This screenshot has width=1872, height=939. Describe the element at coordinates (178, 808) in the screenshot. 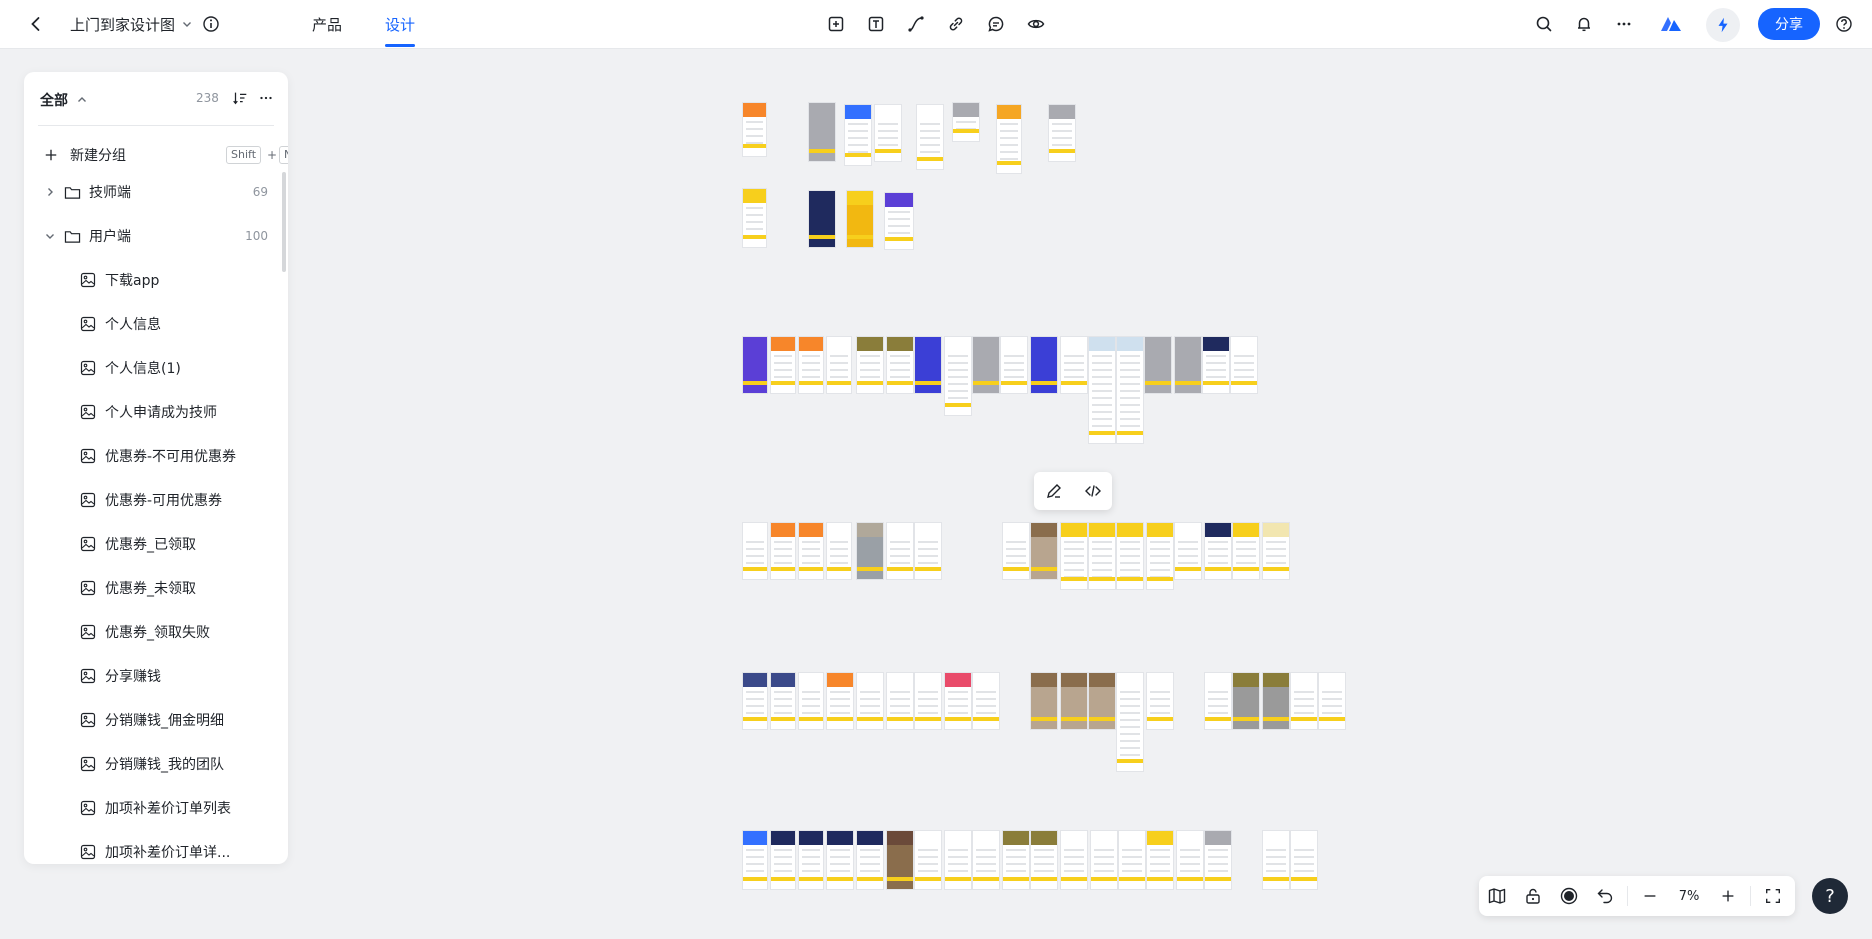

I see `sidebar-item-page: 加项补差价订单列表` at that location.